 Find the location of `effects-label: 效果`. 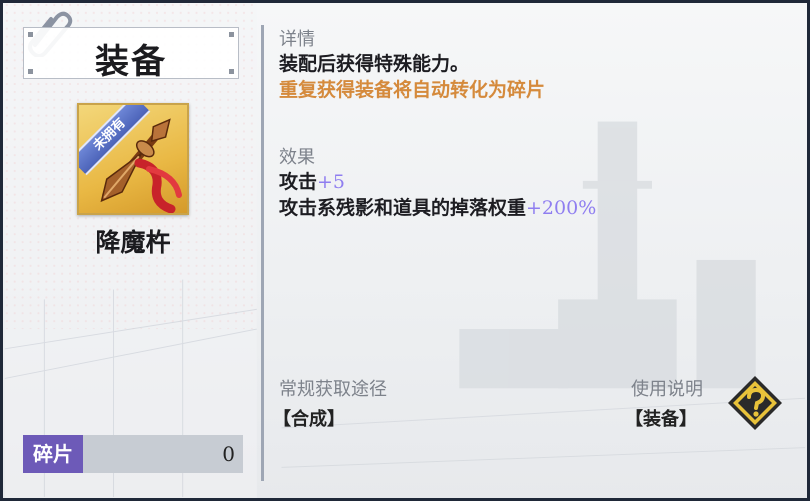

effects-label: 效果 is located at coordinates (297, 157).